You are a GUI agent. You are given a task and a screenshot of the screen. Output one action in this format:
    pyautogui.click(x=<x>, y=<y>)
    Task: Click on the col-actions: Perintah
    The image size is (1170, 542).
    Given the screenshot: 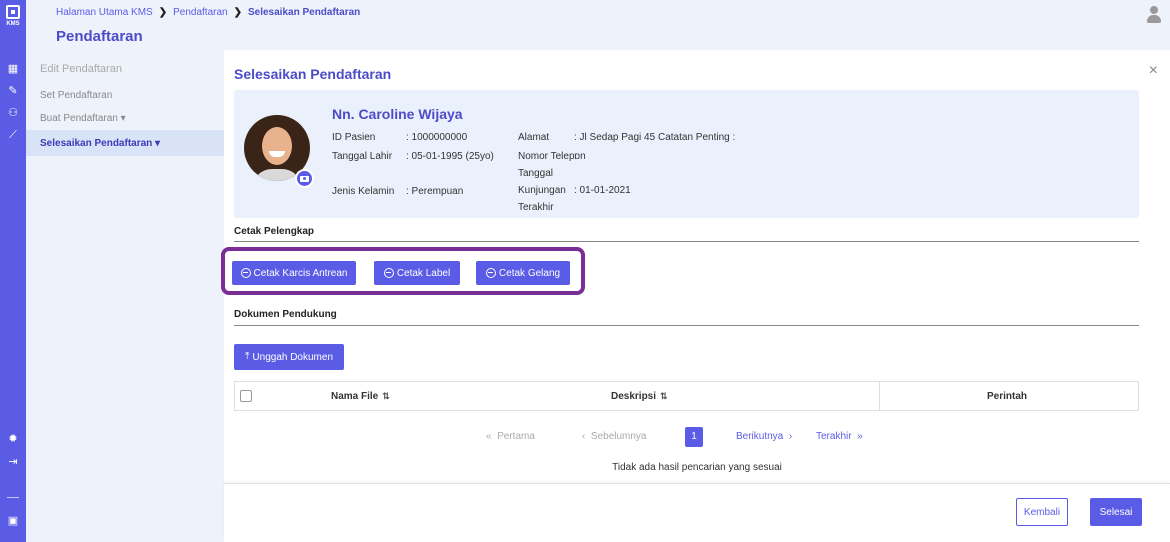 What is the action you would take?
    pyautogui.click(x=1007, y=396)
    